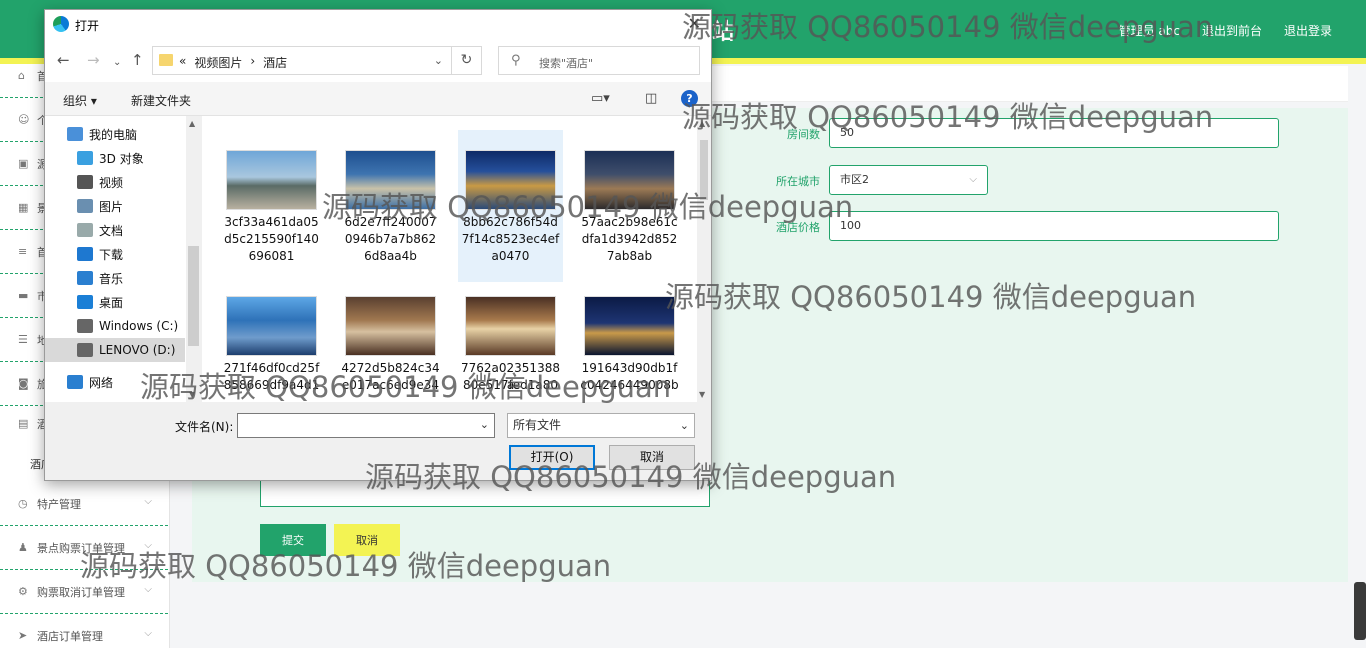 This screenshot has height=648, width=1366. Describe the element at coordinates (111, 230) in the screenshot. I see `tree-item-label: 文档` at that location.